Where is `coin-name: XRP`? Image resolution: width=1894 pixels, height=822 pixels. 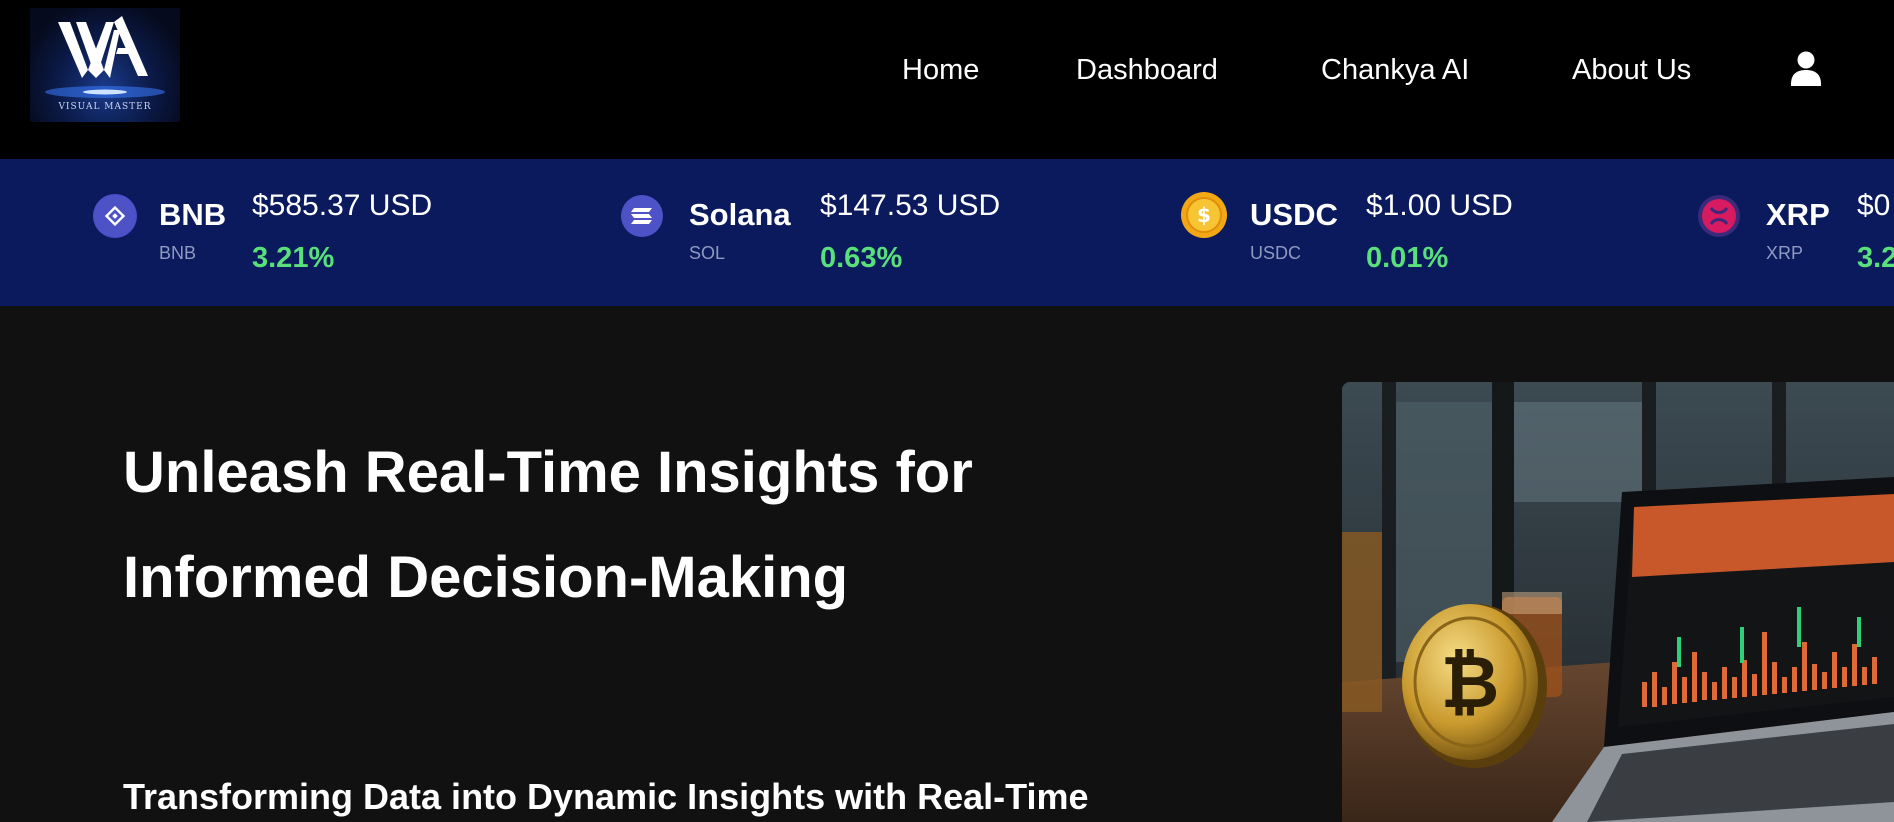
coin-name: XRP is located at coordinates (1798, 214).